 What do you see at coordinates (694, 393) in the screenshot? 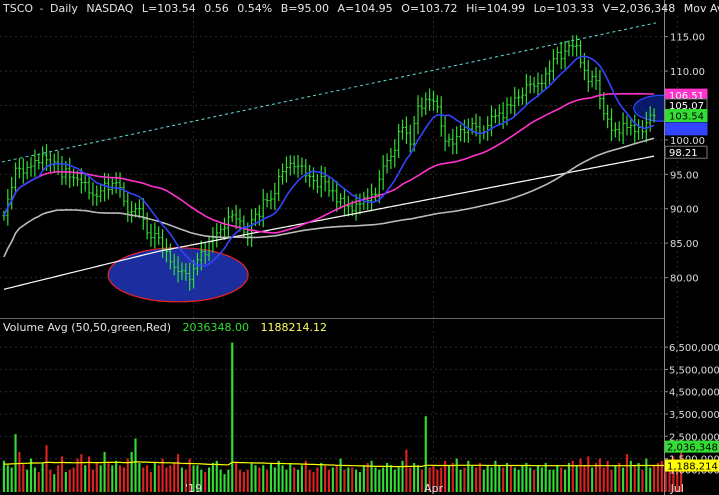
I see `volume-tick-label: 4,500,000` at bounding box center [694, 393].